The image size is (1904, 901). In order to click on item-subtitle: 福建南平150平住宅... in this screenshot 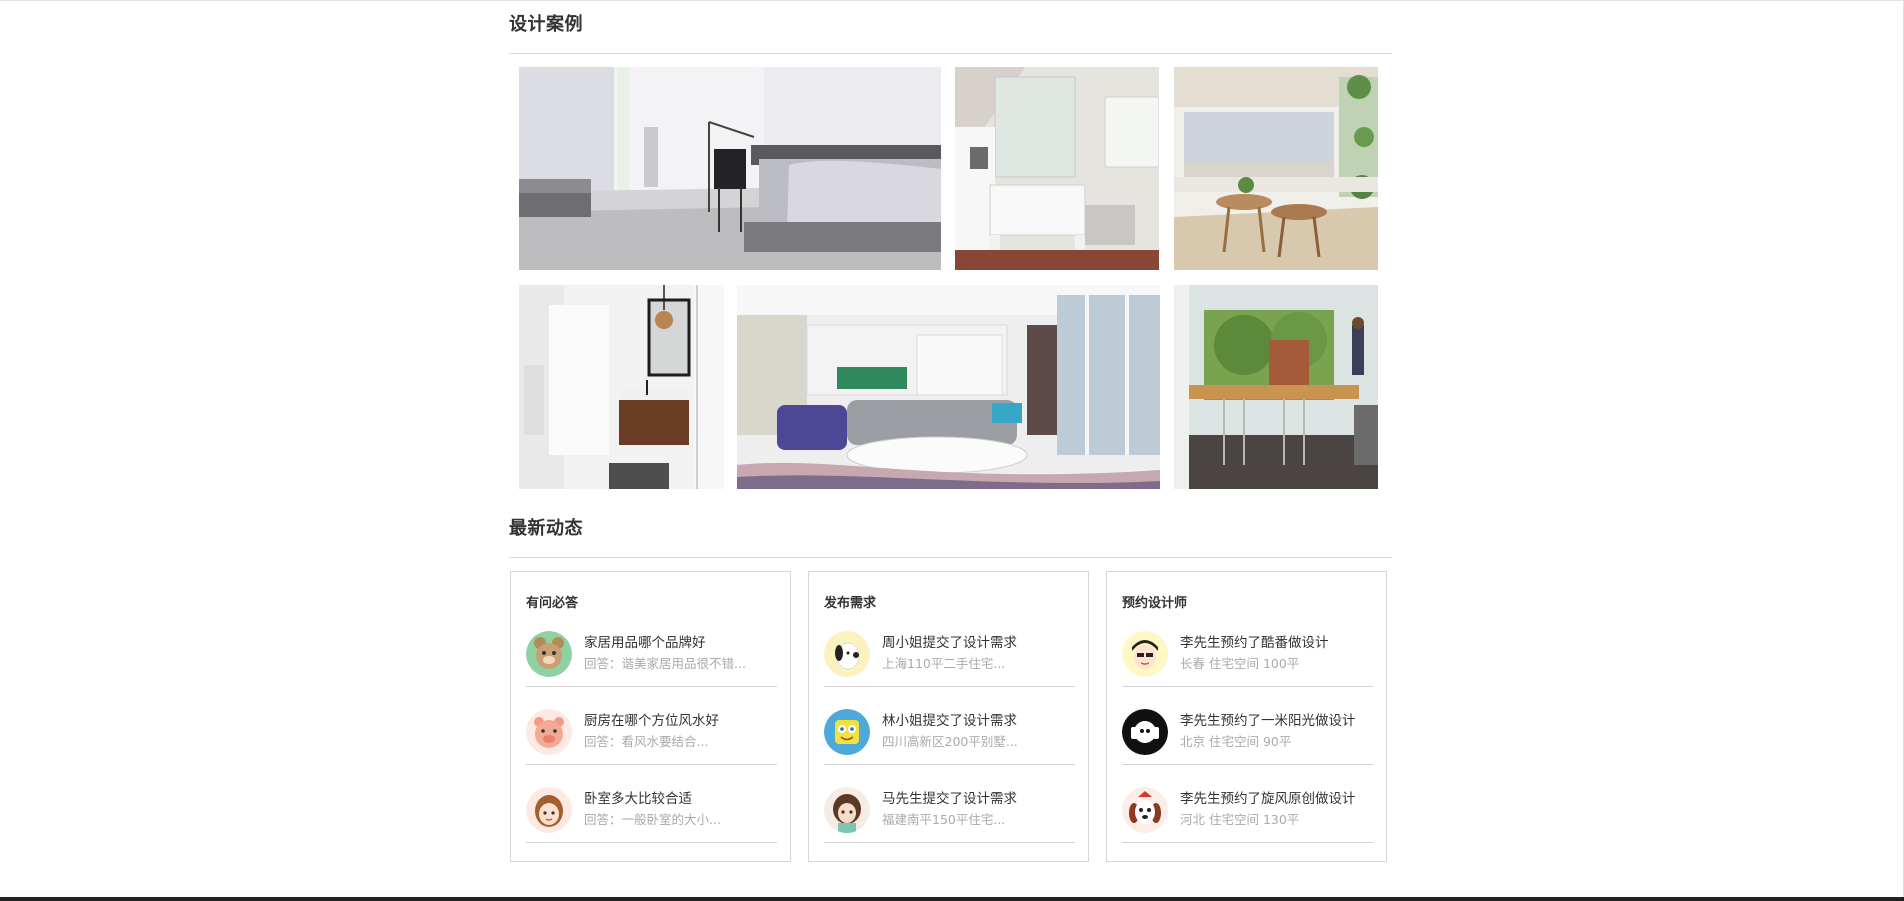, I will do `click(944, 819)`.